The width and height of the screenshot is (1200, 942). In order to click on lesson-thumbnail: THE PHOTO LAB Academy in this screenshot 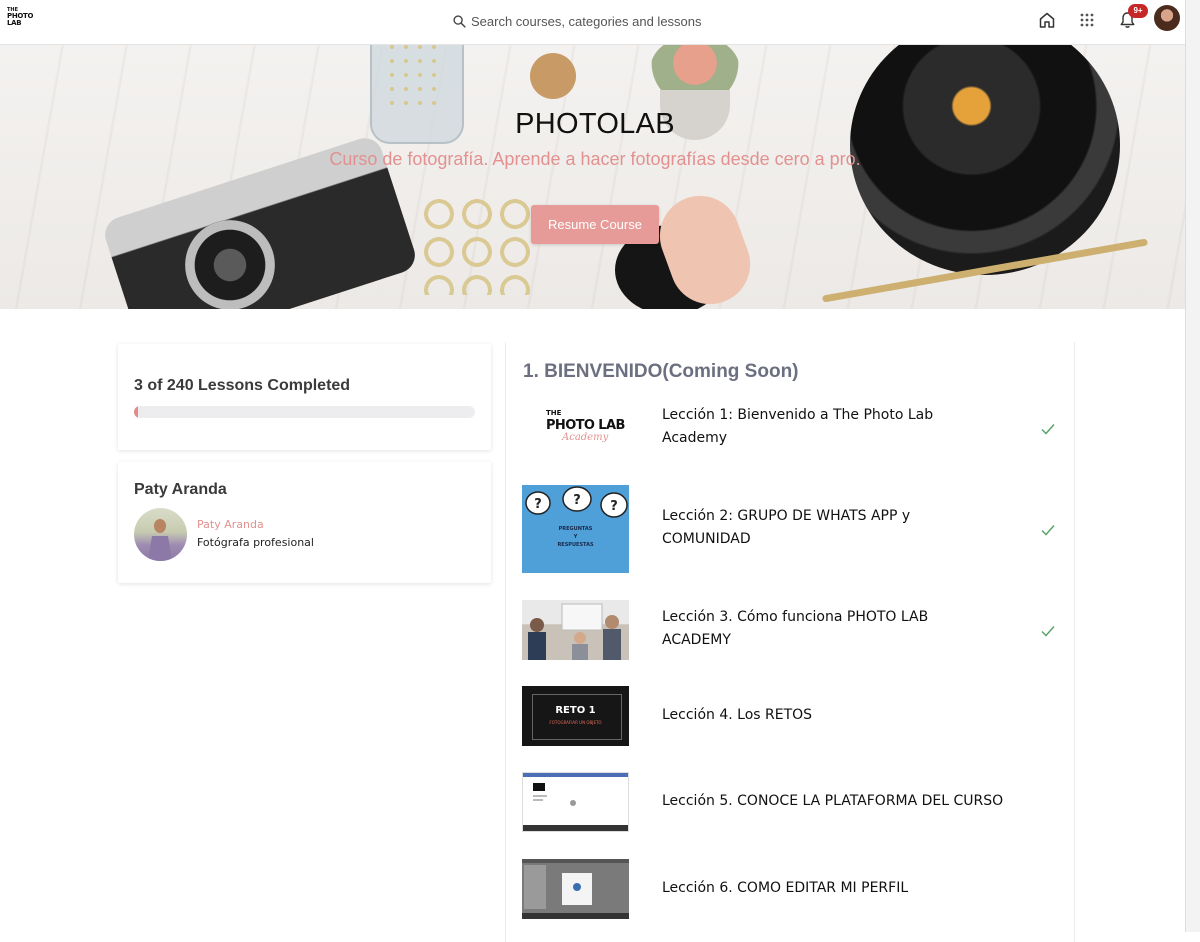, I will do `click(575, 427)`.